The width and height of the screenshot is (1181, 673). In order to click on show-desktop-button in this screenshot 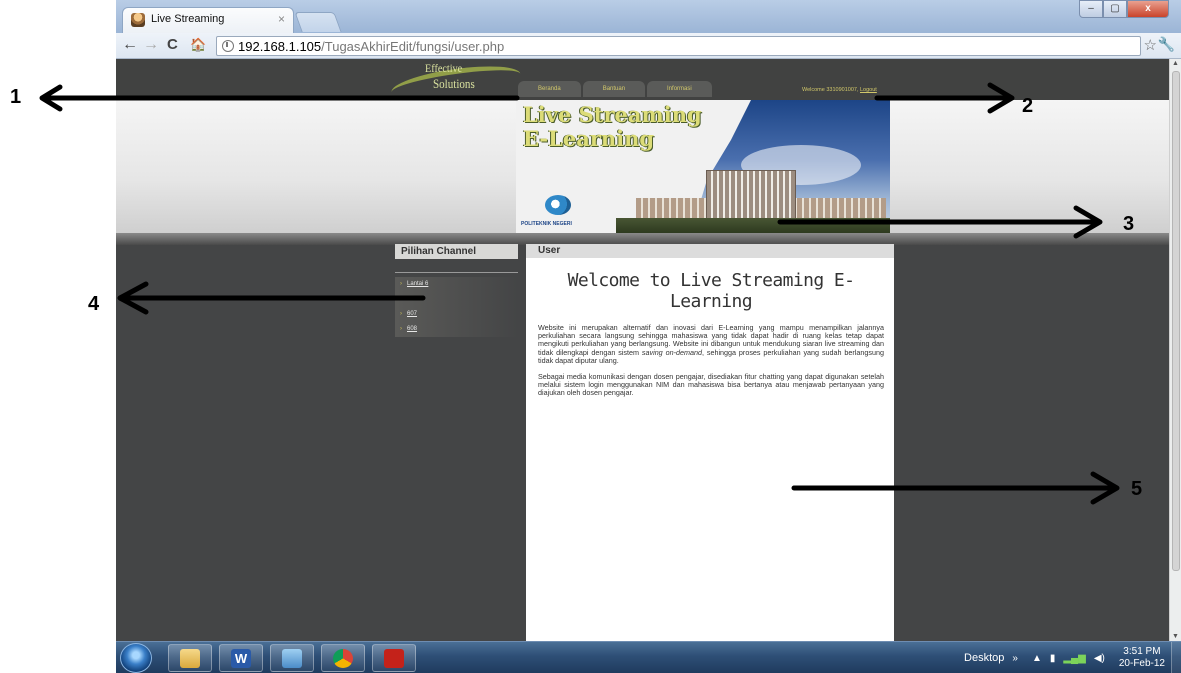, I will do `click(1176, 657)`.